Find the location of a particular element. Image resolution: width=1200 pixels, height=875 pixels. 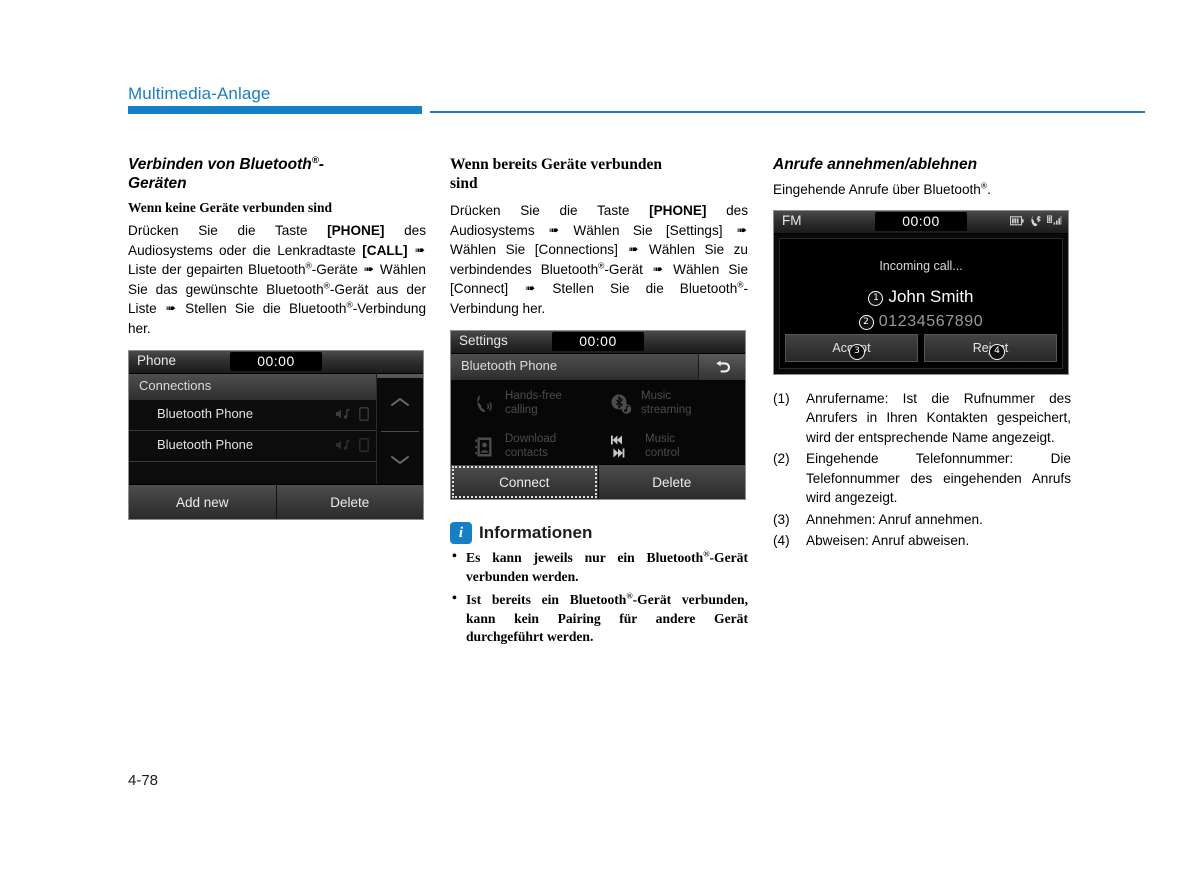

callout-legend-number: (1) is located at coordinates (781, 398).